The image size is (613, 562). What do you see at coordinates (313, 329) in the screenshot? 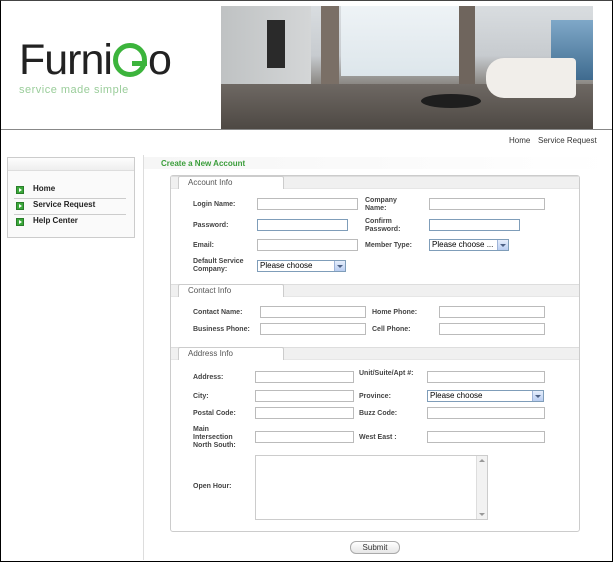
I see `business-phone-input` at bounding box center [313, 329].